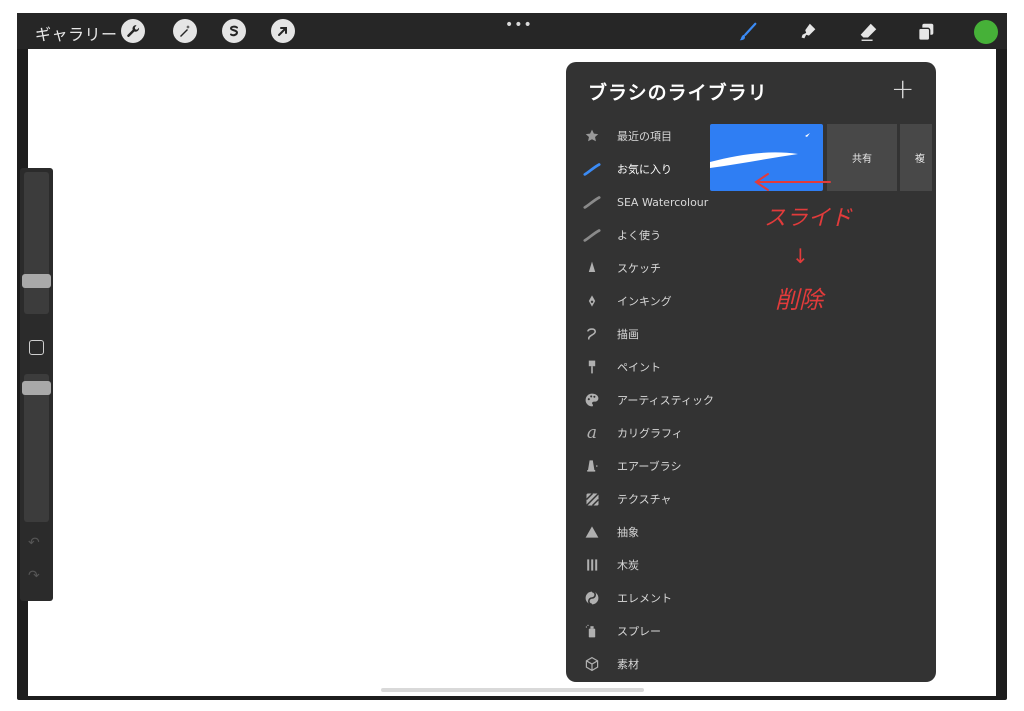  I want to click on element-icon, so click(592, 598).